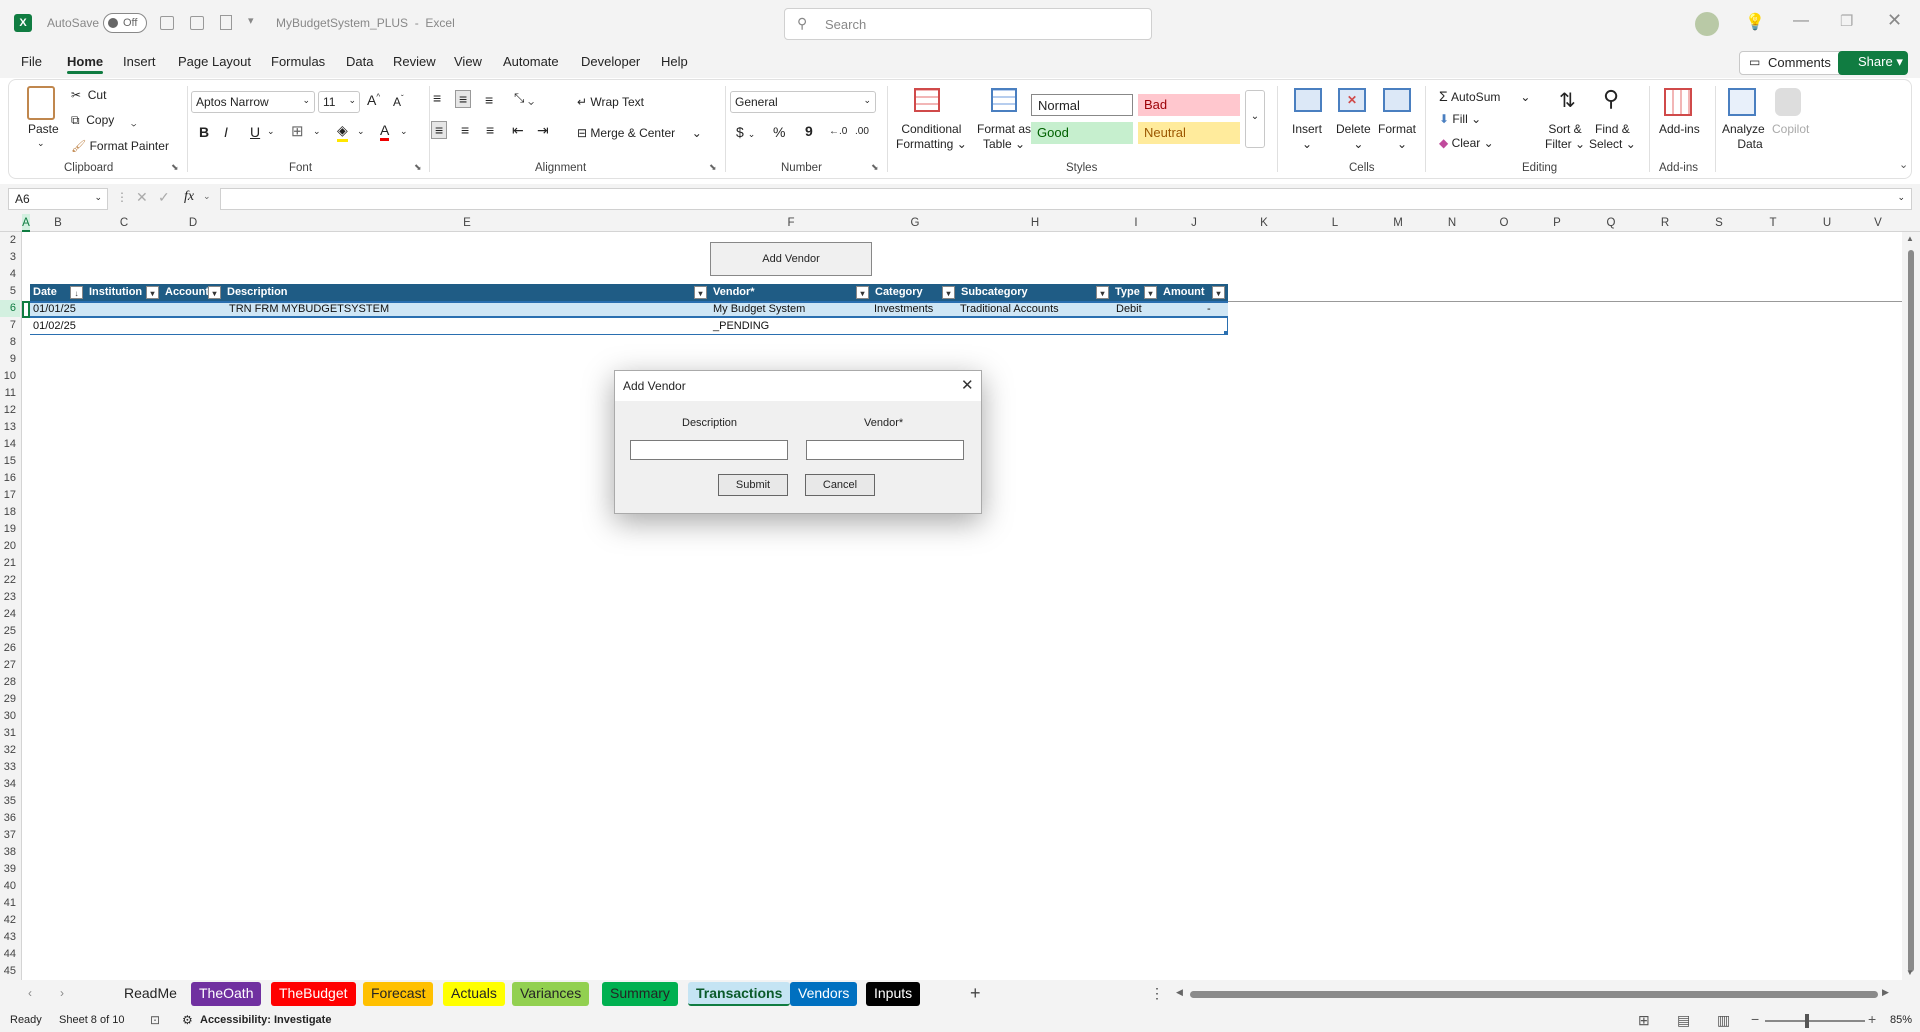  What do you see at coordinates (1398, 223) in the screenshot?
I see `column-header: M` at bounding box center [1398, 223].